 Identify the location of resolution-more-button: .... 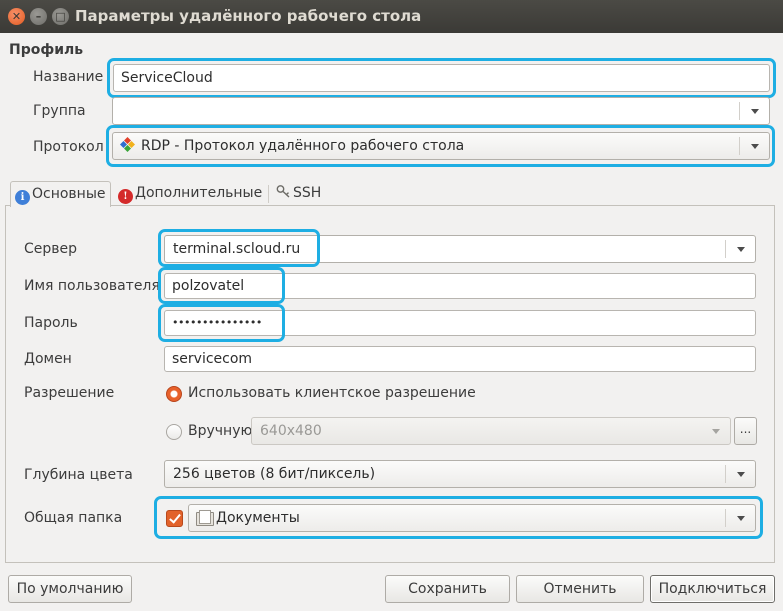
(745, 431).